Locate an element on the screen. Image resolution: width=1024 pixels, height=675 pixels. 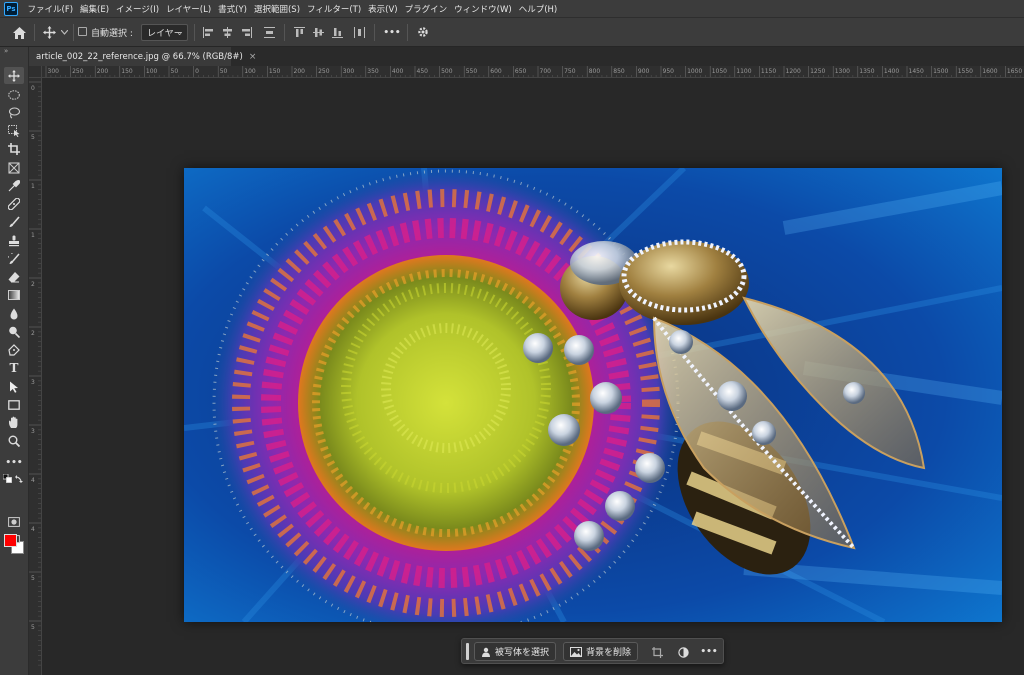
menu-filter: フィルター(T) is located at coordinates (334, 9).